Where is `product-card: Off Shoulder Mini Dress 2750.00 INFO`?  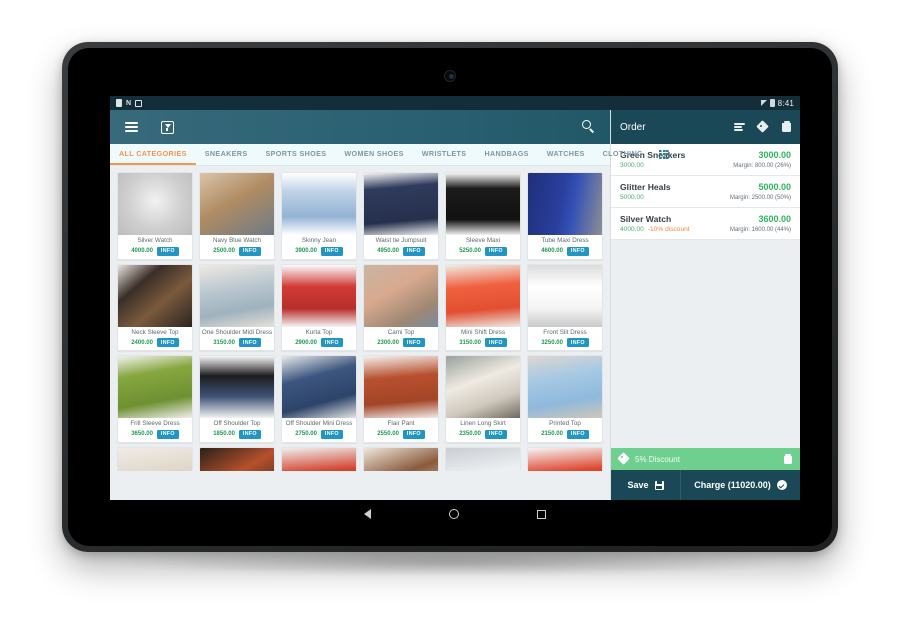 product-card: Off Shoulder Mini Dress 2750.00 INFO is located at coordinates (319, 399).